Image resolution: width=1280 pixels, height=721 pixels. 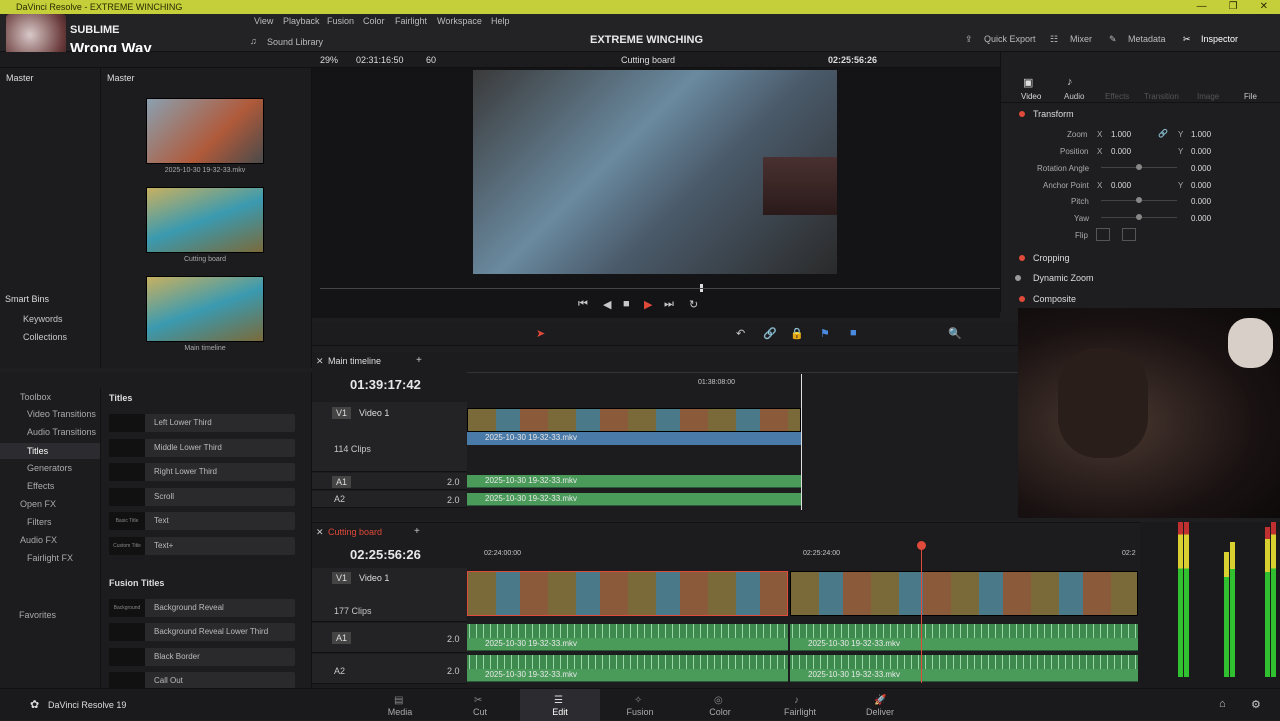 What do you see at coordinates (770, 333) in the screenshot?
I see `linked-selection-icon: 🔗` at bounding box center [770, 333].